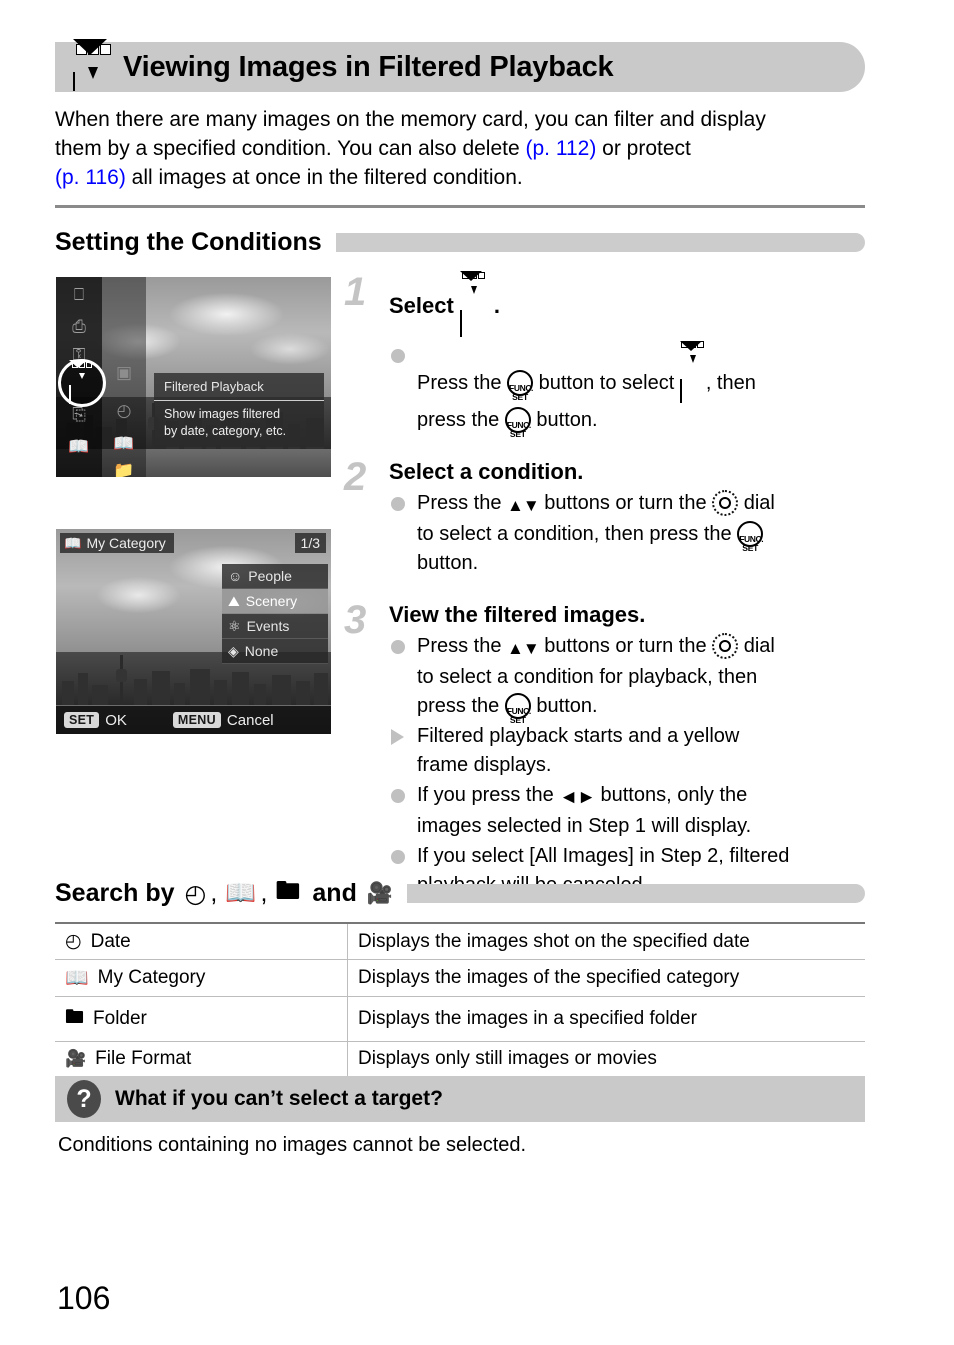 The height and width of the screenshot is (1345, 954). What do you see at coordinates (484, 765) in the screenshot?
I see `bullet-text: frame displays.` at bounding box center [484, 765].